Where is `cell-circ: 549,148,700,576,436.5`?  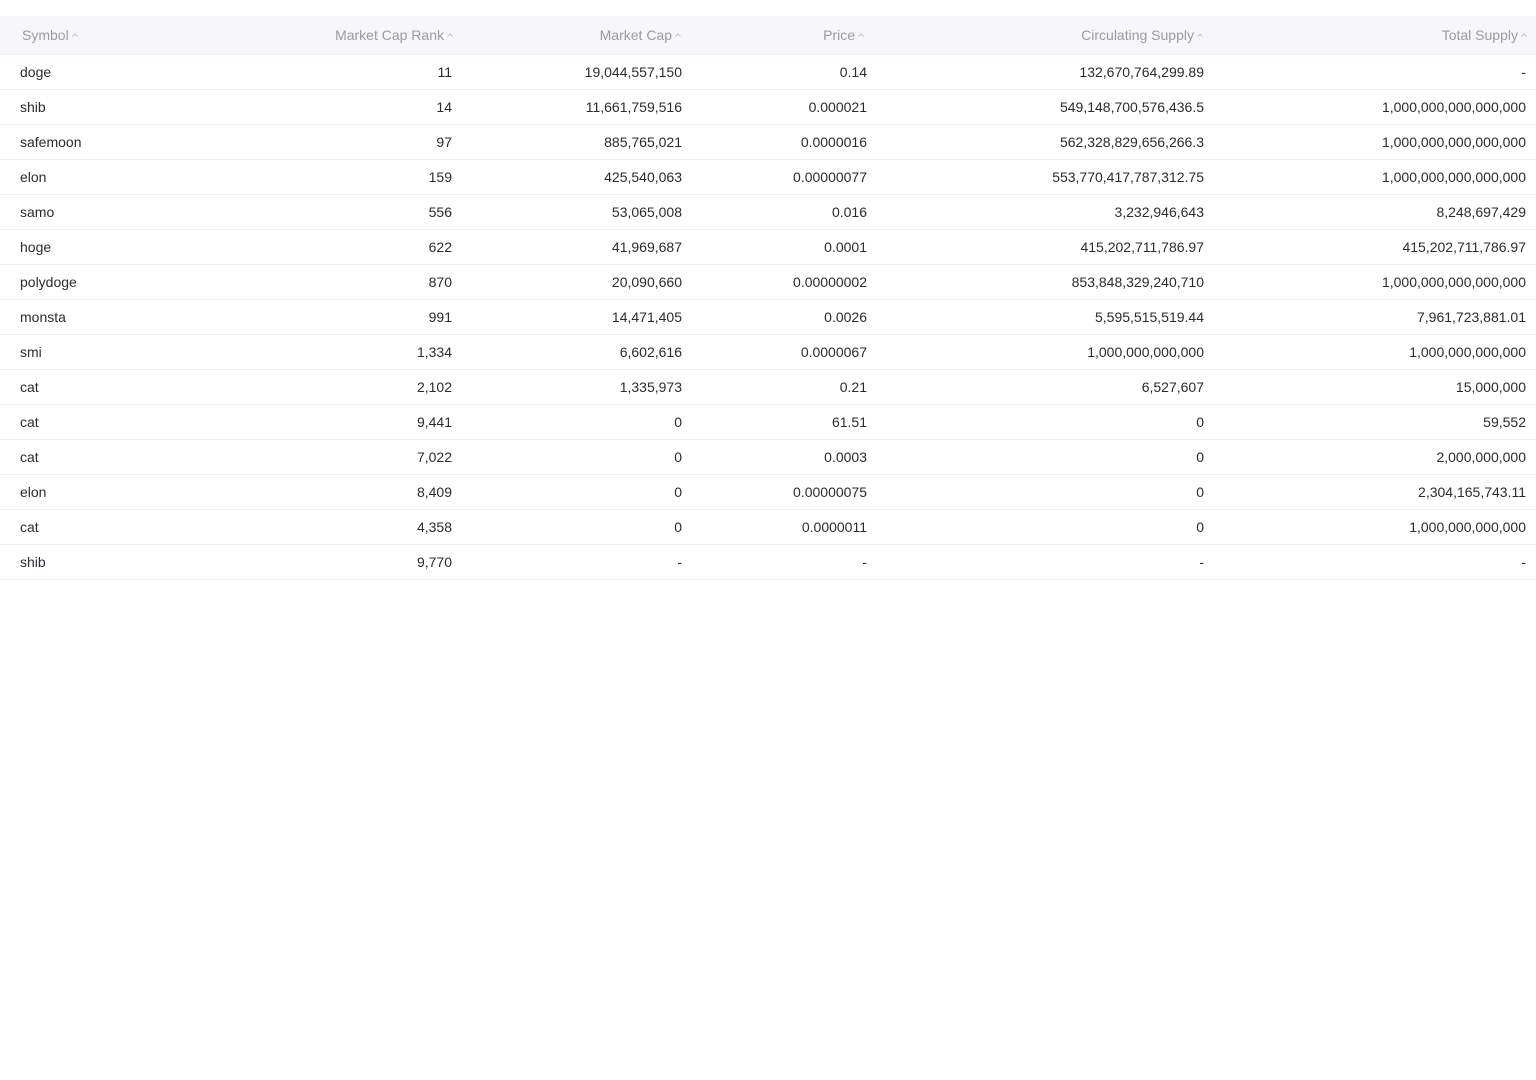
cell-circ: 549,148,700,576,436.5 is located at coordinates (1131, 106).